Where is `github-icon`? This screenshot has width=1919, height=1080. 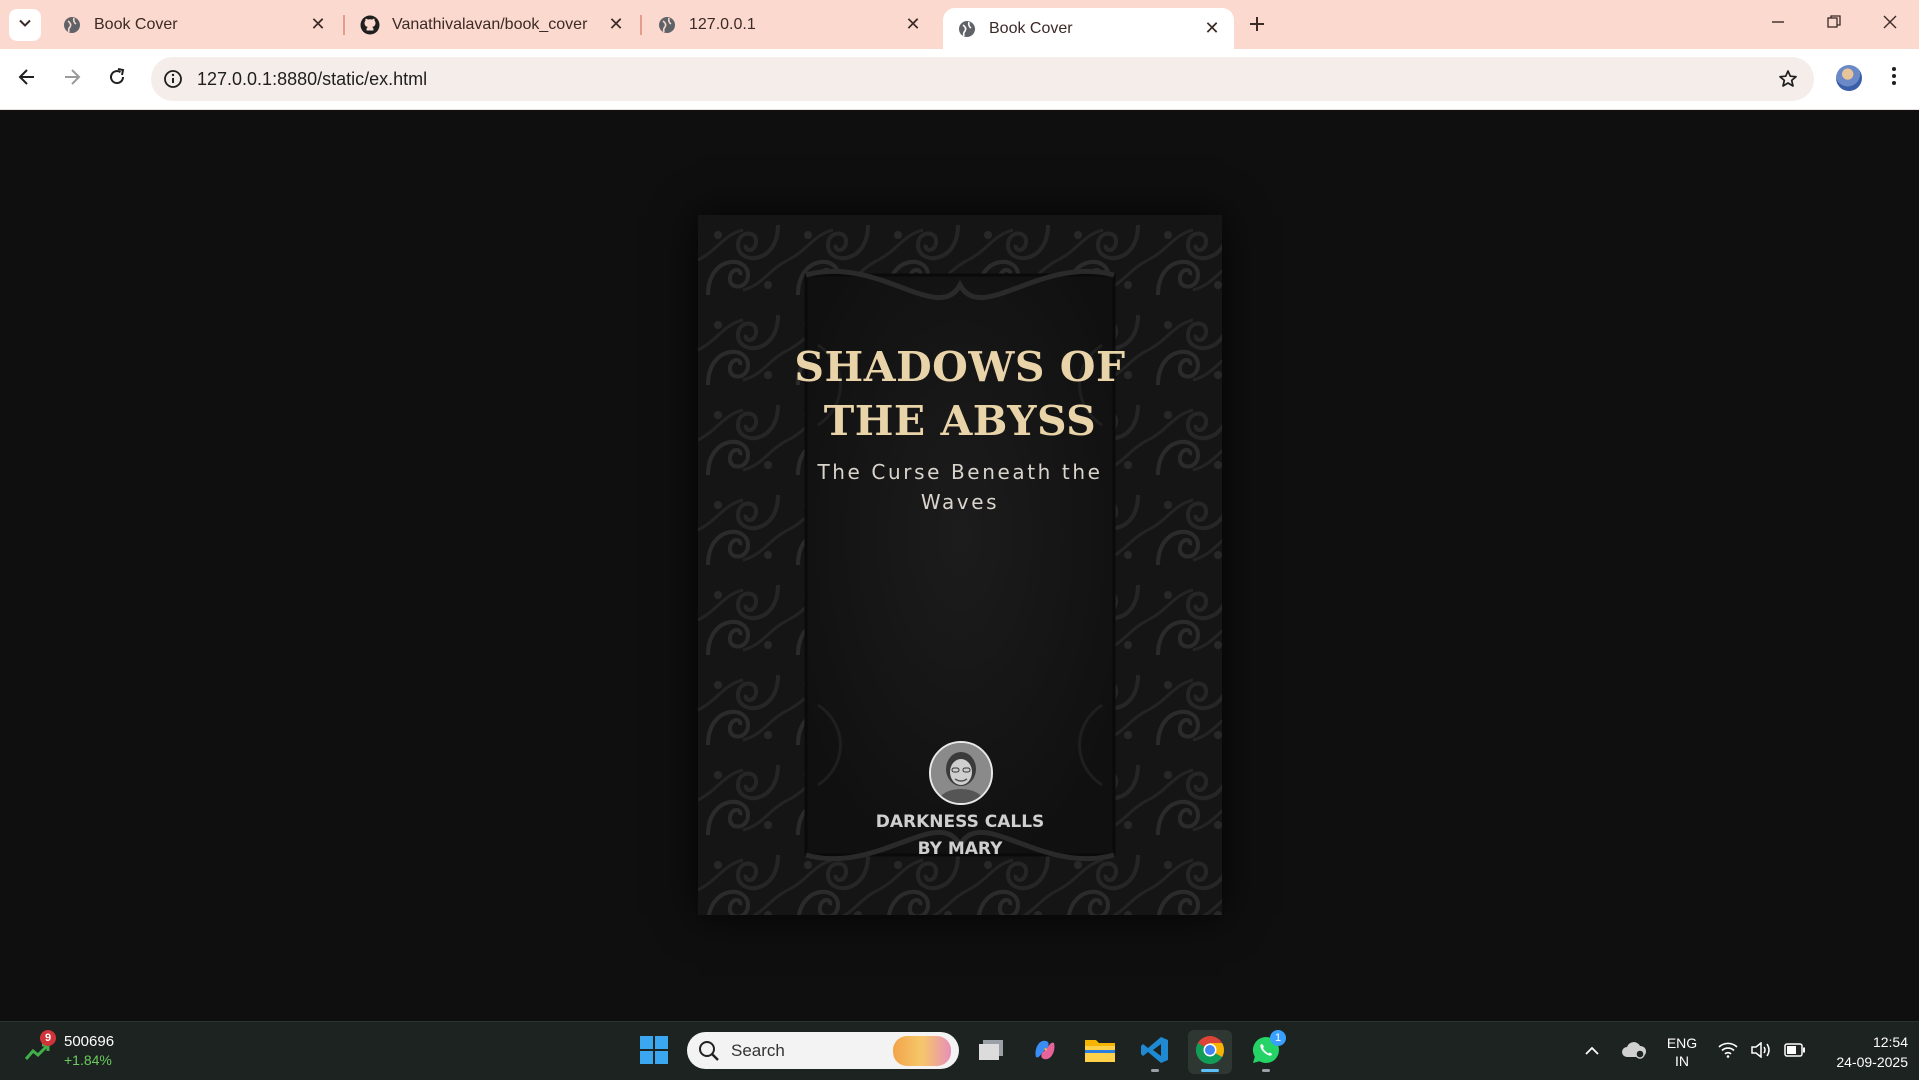
github-icon is located at coordinates (370, 25).